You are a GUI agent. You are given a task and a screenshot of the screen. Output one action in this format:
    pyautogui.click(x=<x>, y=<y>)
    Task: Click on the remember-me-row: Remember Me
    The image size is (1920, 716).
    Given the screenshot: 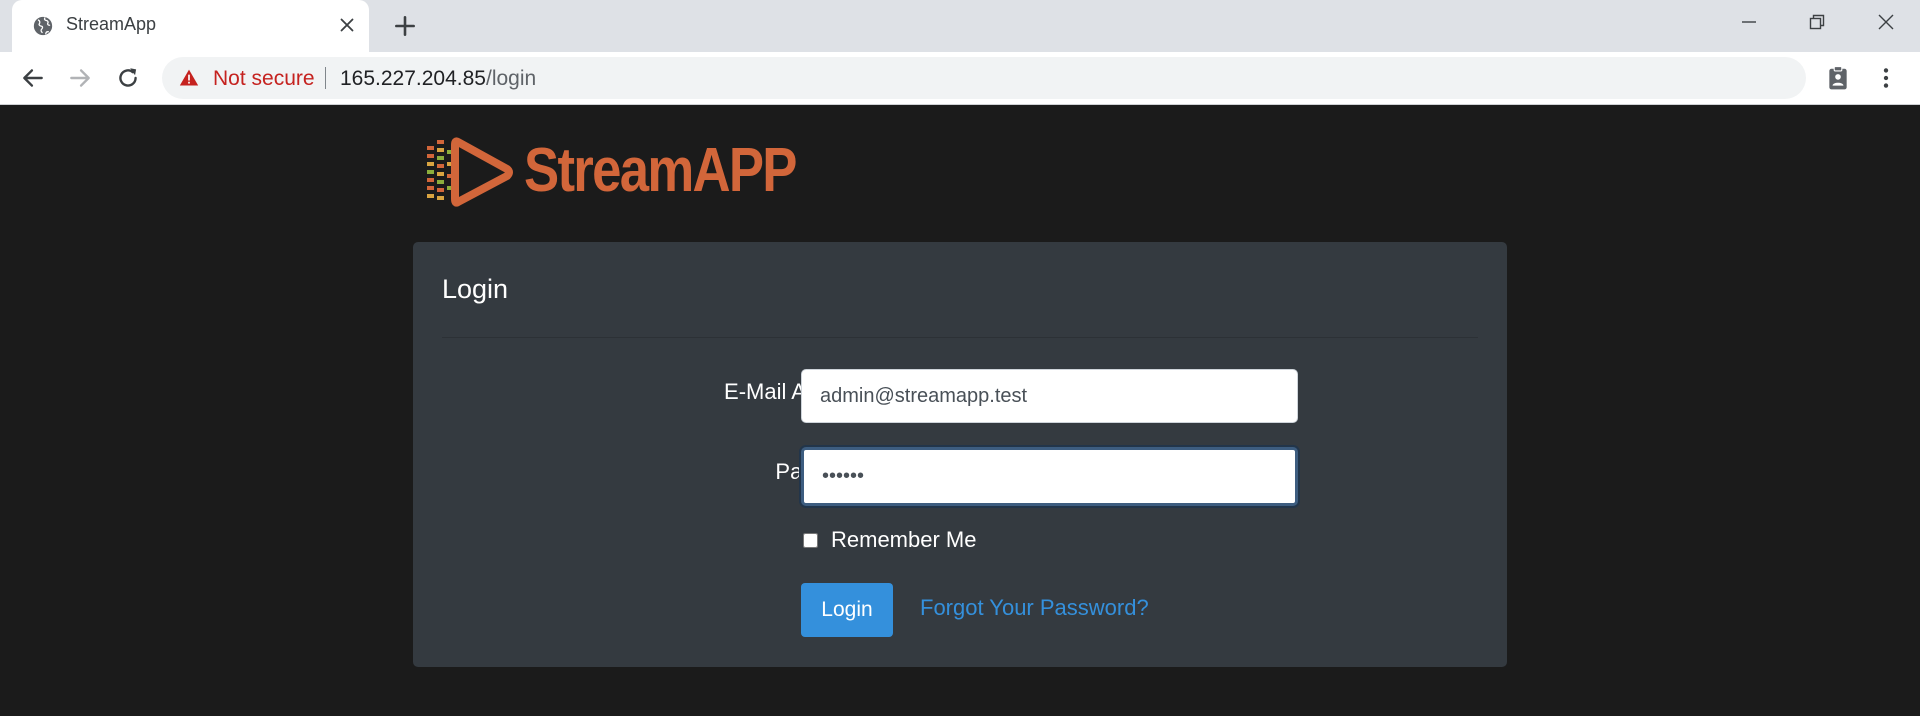 What is the action you would take?
    pyautogui.click(x=888, y=540)
    